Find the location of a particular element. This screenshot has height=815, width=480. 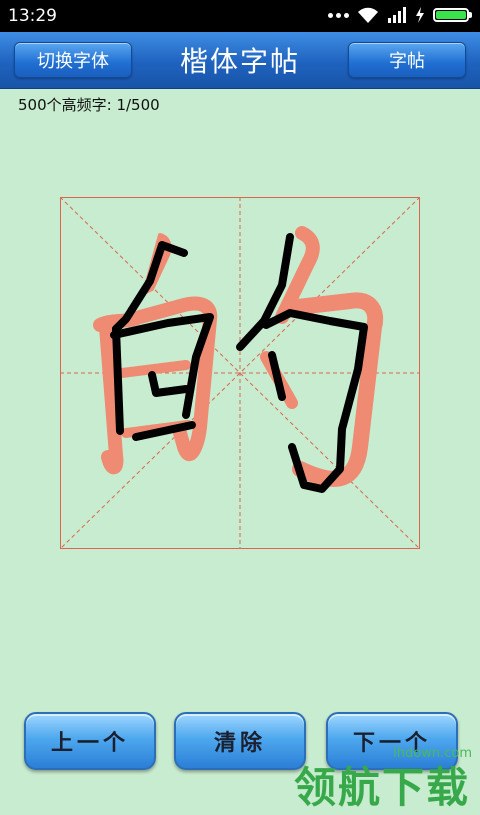

signal-icon is located at coordinates (397, 15).